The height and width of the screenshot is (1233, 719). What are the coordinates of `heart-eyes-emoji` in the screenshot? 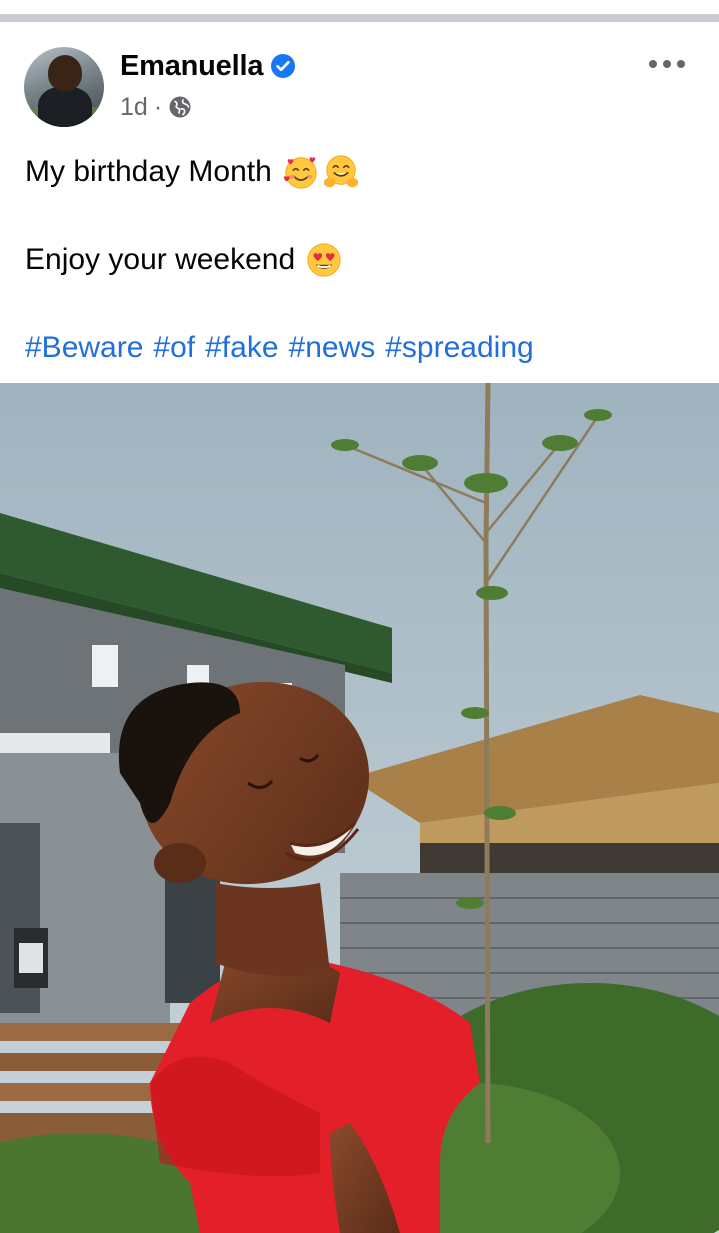 It's located at (324, 260).